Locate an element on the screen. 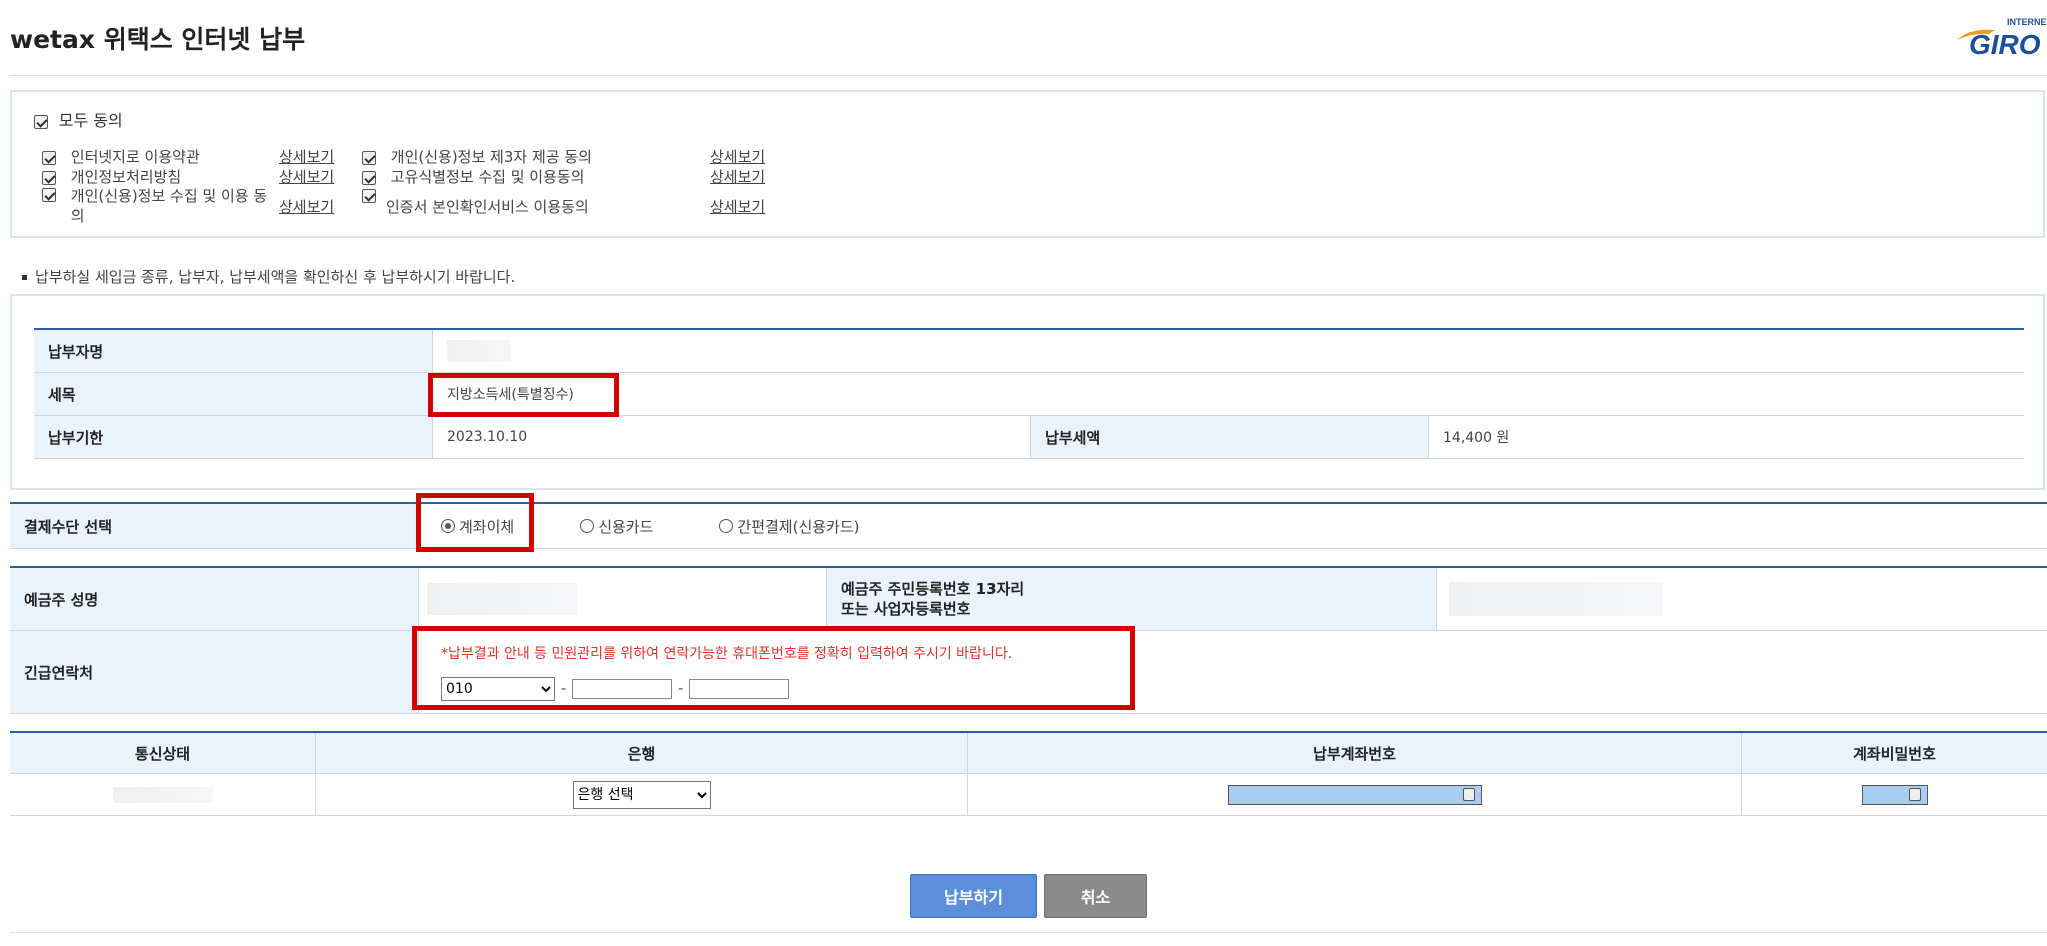 The height and width of the screenshot is (946, 2047). tax-item-label: 세목 is located at coordinates (233, 394).